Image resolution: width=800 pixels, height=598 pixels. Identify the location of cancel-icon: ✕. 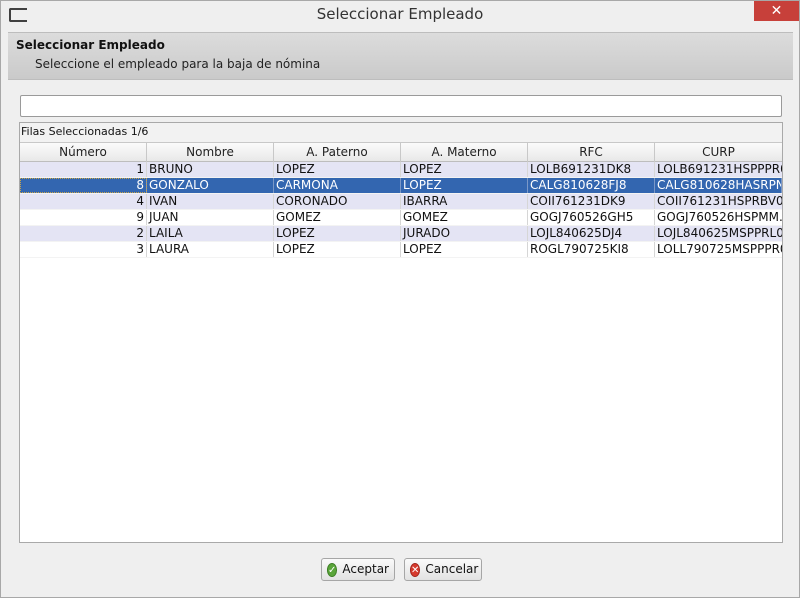
(415, 569).